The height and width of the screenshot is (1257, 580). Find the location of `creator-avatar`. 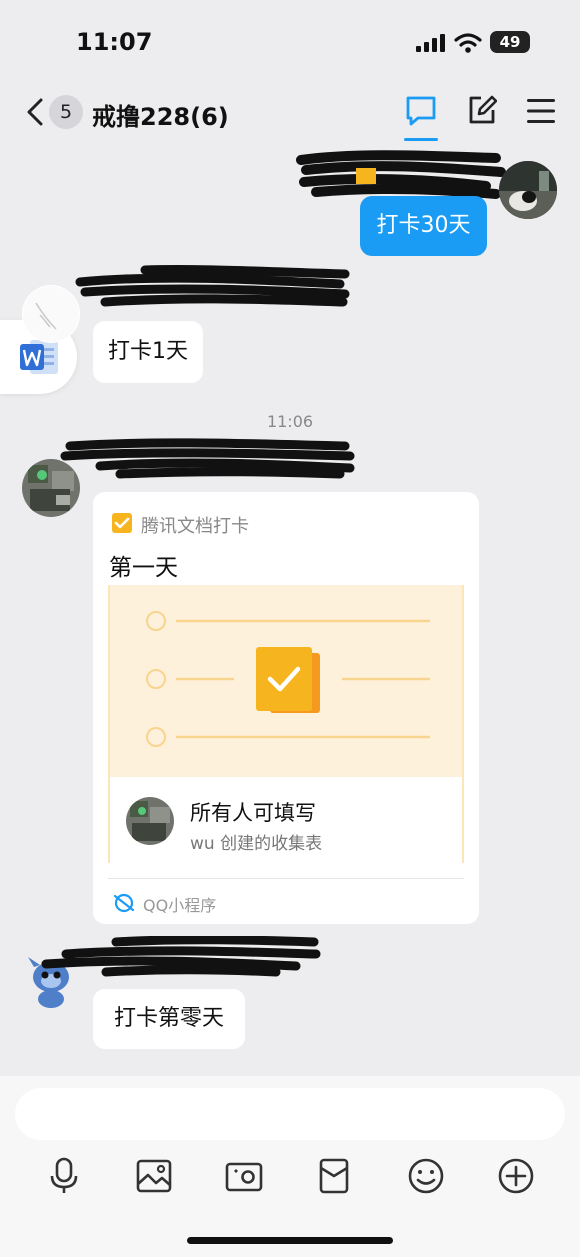

creator-avatar is located at coordinates (150, 821).